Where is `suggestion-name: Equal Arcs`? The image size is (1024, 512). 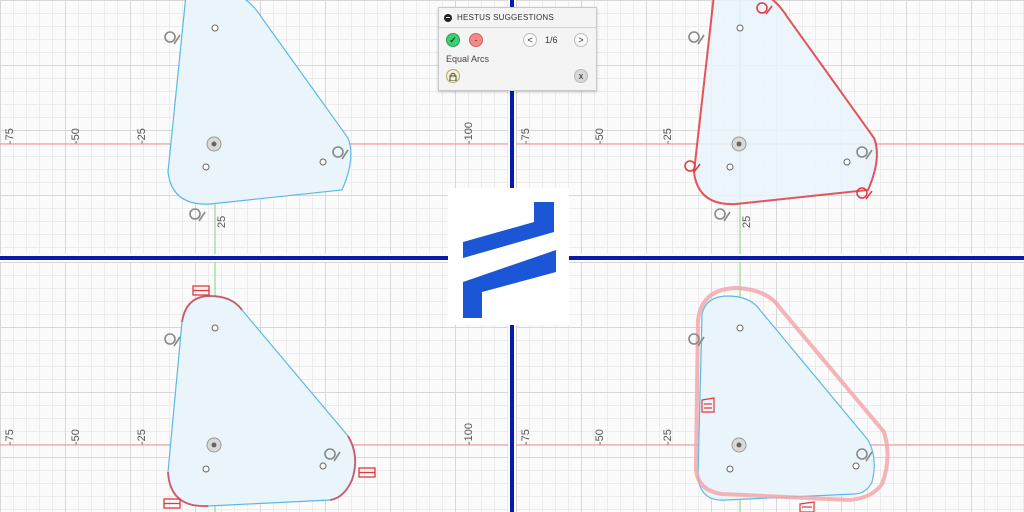 suggestion-name: Equal Arcs is located at coordinates (468, 59).